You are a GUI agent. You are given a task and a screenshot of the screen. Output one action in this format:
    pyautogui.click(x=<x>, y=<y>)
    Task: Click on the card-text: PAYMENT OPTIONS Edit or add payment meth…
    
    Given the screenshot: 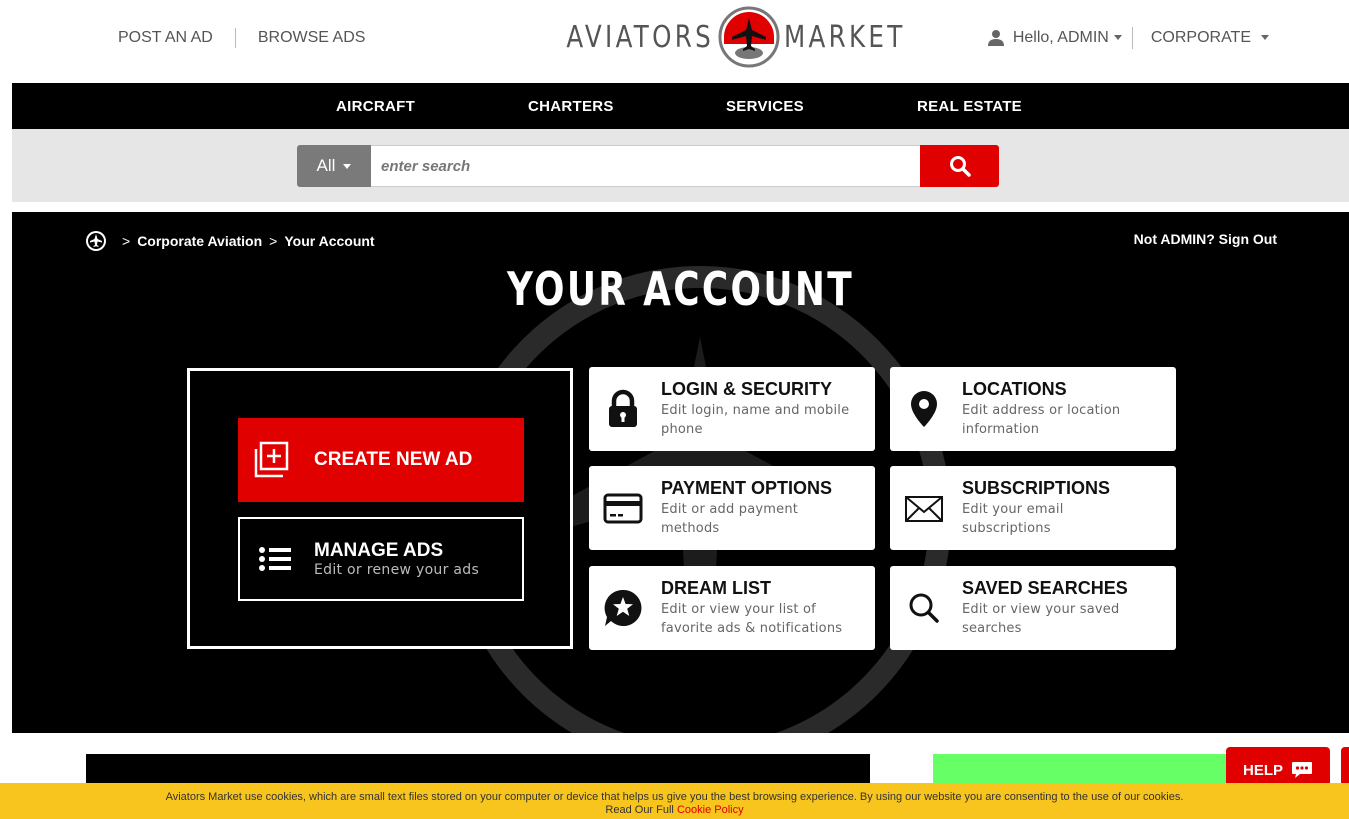 What is the action you would take?
    pyautogui.click(x=746, y=508)
    